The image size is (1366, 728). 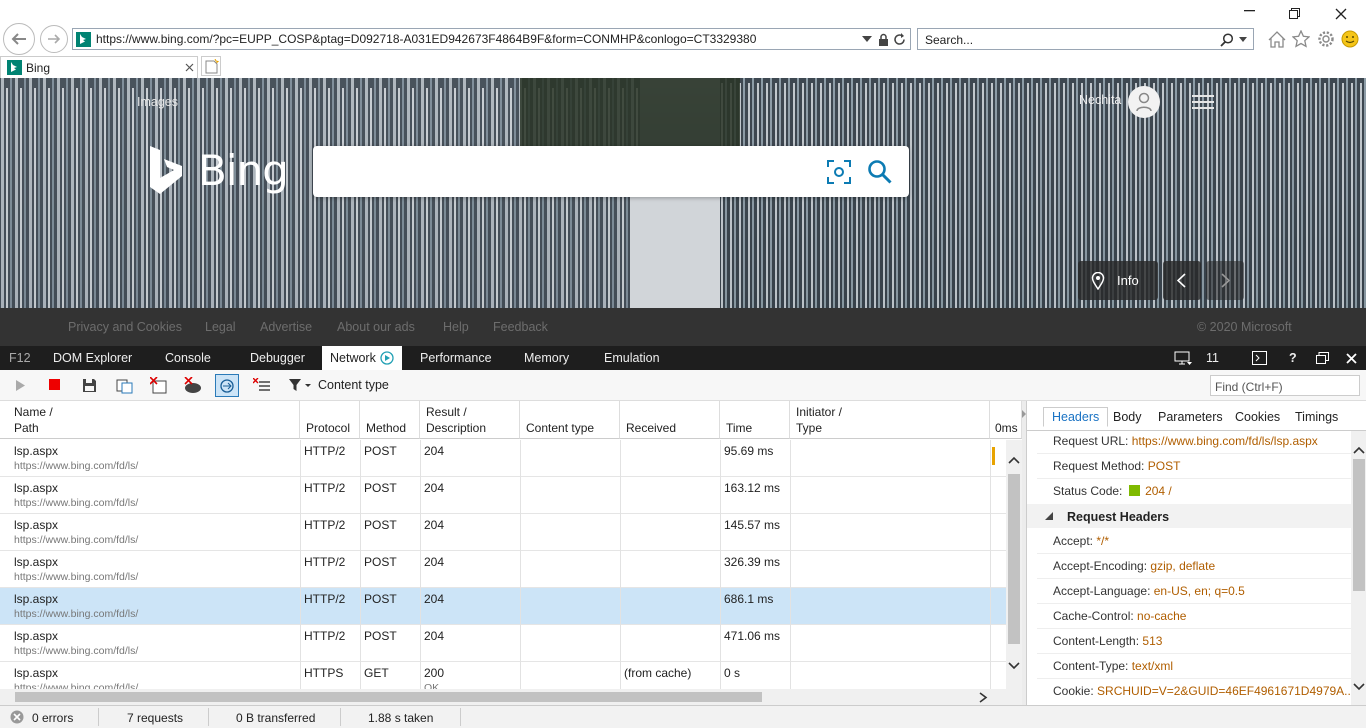 What do you see at coordinates (99, 67) in the screenshot?
I see `browser-tab-bing: Bing` at bounding box center [99, 67].